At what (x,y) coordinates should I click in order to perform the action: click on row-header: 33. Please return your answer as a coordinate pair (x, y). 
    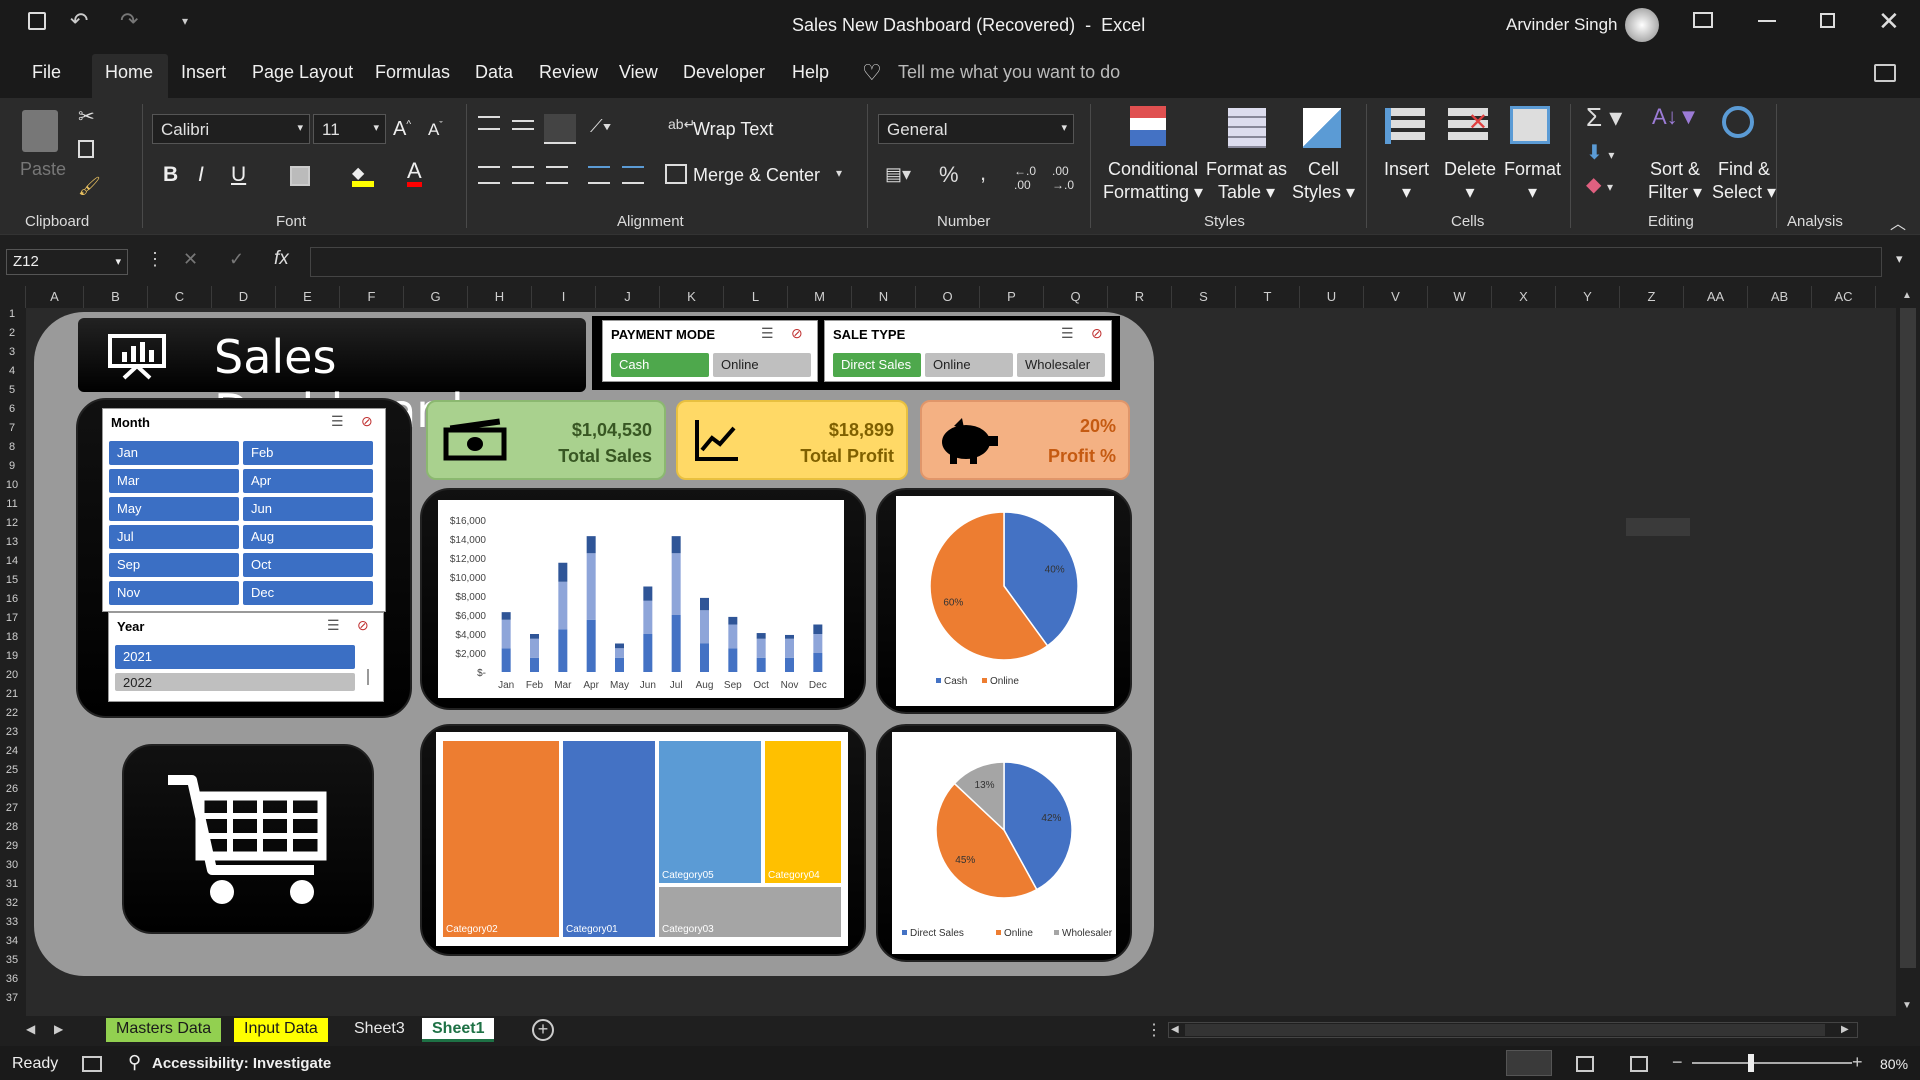
    Looking at the image, I should click on (12, 922).